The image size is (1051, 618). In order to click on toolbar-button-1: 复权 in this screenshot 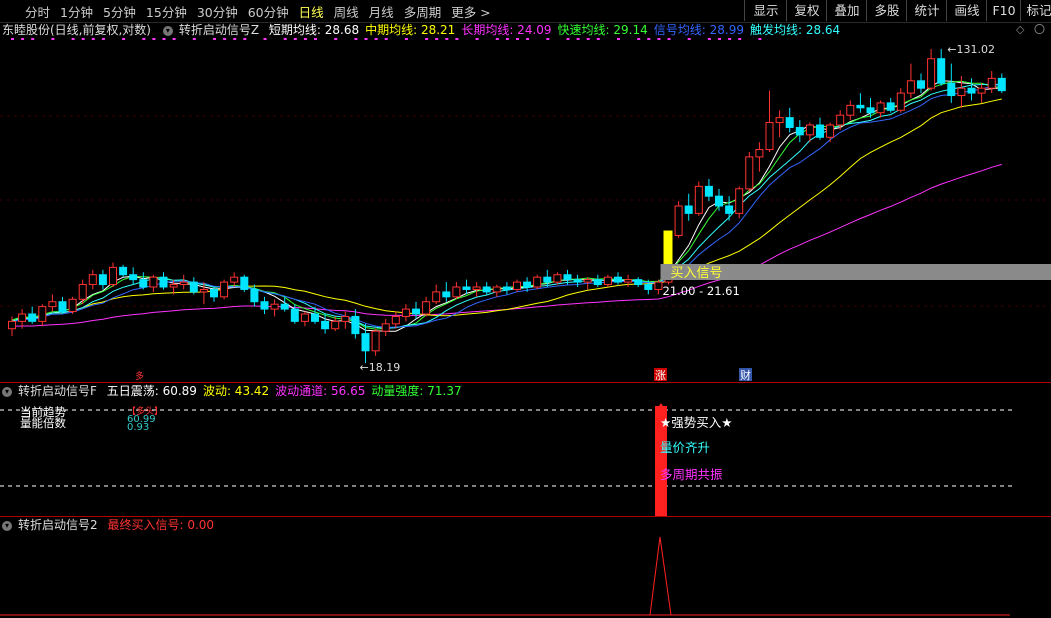, I will do `click(806, 10)`.